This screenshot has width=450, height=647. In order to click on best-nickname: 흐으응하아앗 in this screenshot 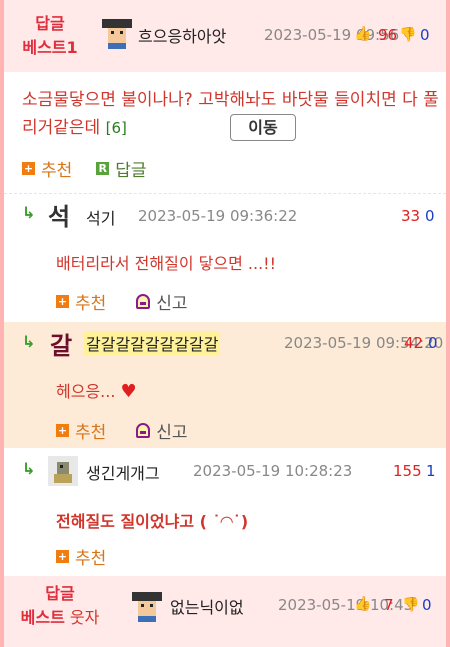, I will do `click(182, 35)`.